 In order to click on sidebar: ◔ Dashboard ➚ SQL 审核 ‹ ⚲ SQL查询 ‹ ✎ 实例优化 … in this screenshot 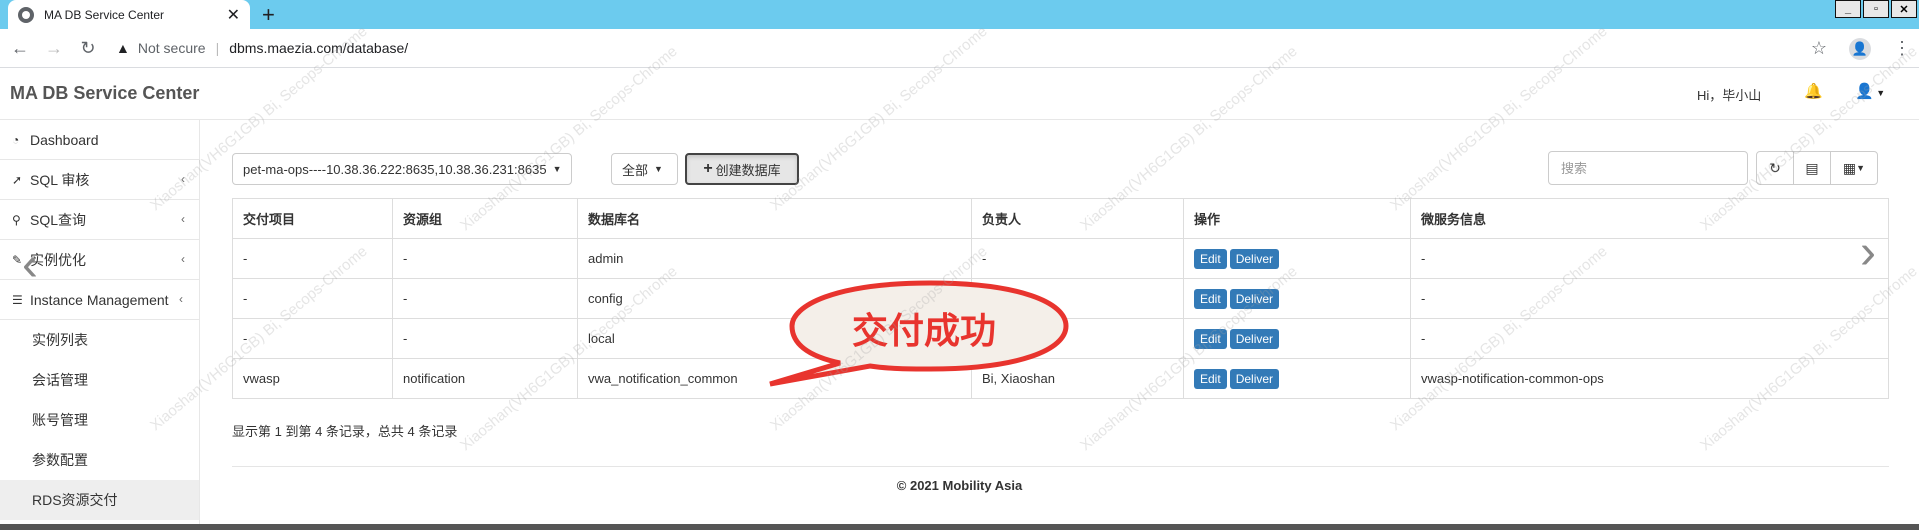, I will do `click(100, 325)`.